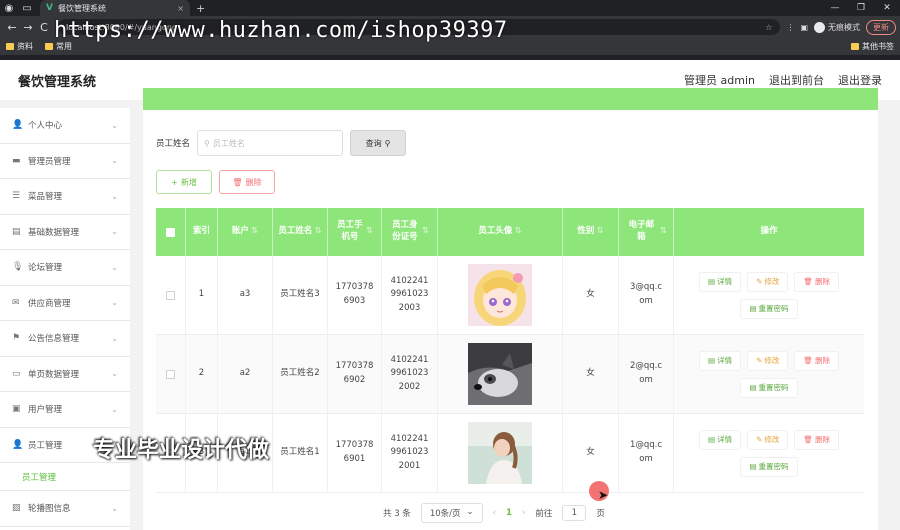  I want to click on col-index: 索引, so click(202, 232).